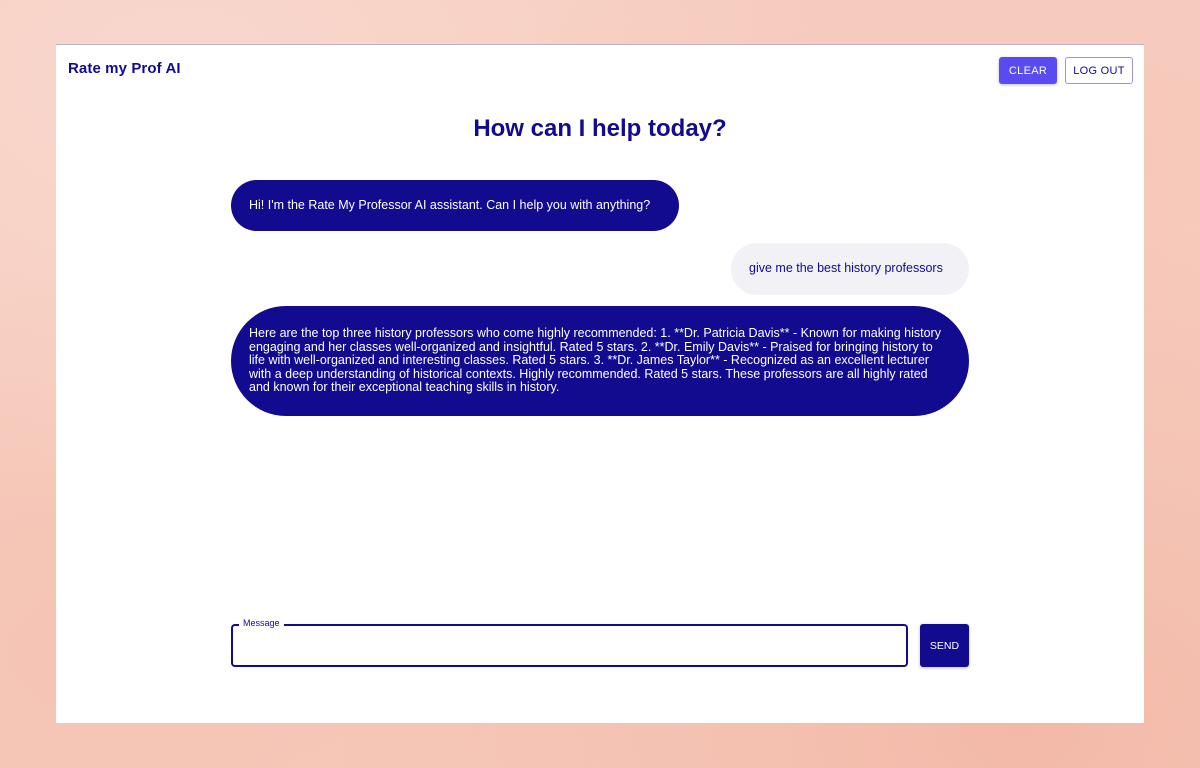 This screenshot has width=1200, height=768. Describe the element at coordinates (1099, 70) in the screenshot. I see `logout-button: LOG OUT` at that location.